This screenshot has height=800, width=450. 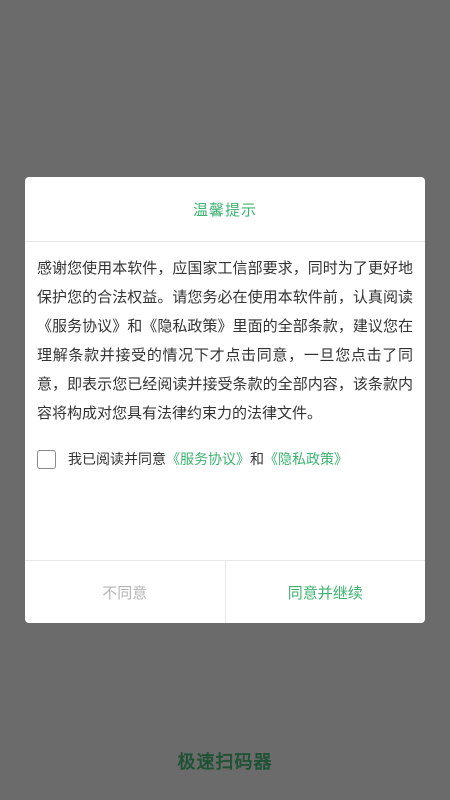 I want to click on agreement-text: 我已阅读并同意《服务协议》和《隐私政策》, so click(x=208, y=459).